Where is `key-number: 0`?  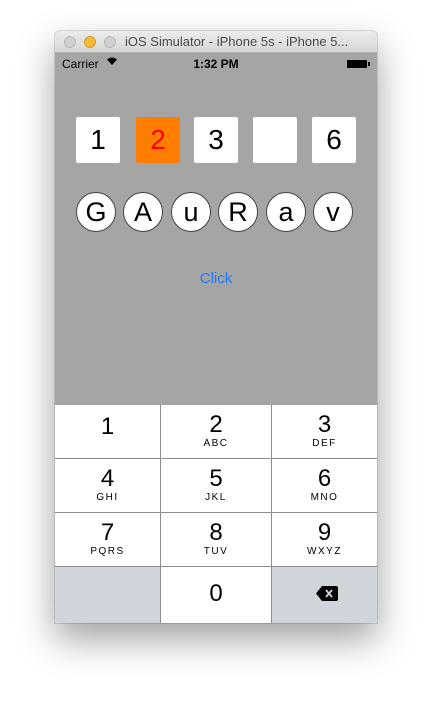
key-number: 0 is located at coordinates (216, 593).